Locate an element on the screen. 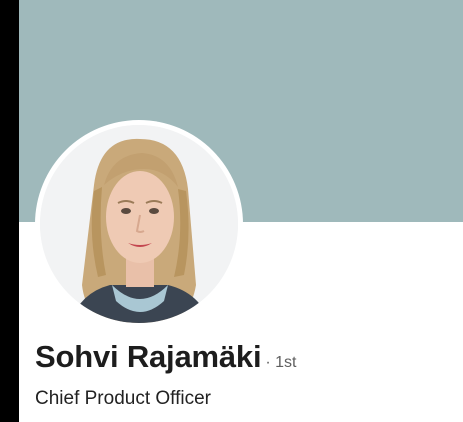 The image size is (463, 422). connection-degree: · 1st is located at coordinates (281, 362).